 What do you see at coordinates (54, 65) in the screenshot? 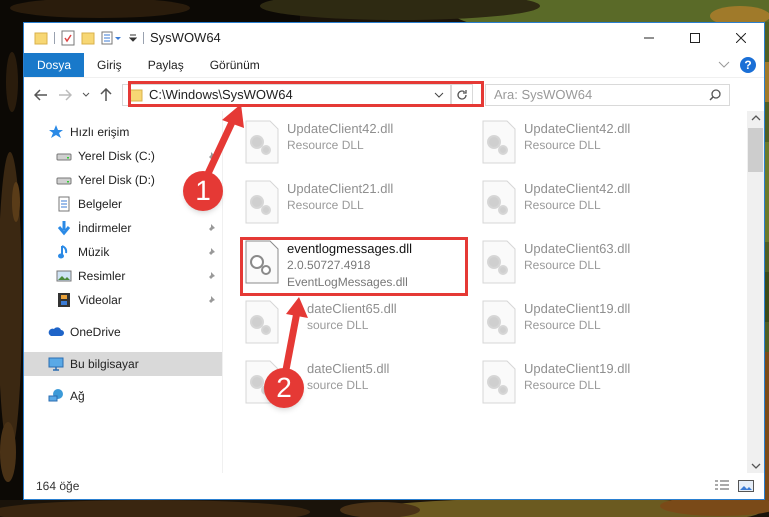
I see `ribbon-tab: Dosya` at bounding box center [54, 65].